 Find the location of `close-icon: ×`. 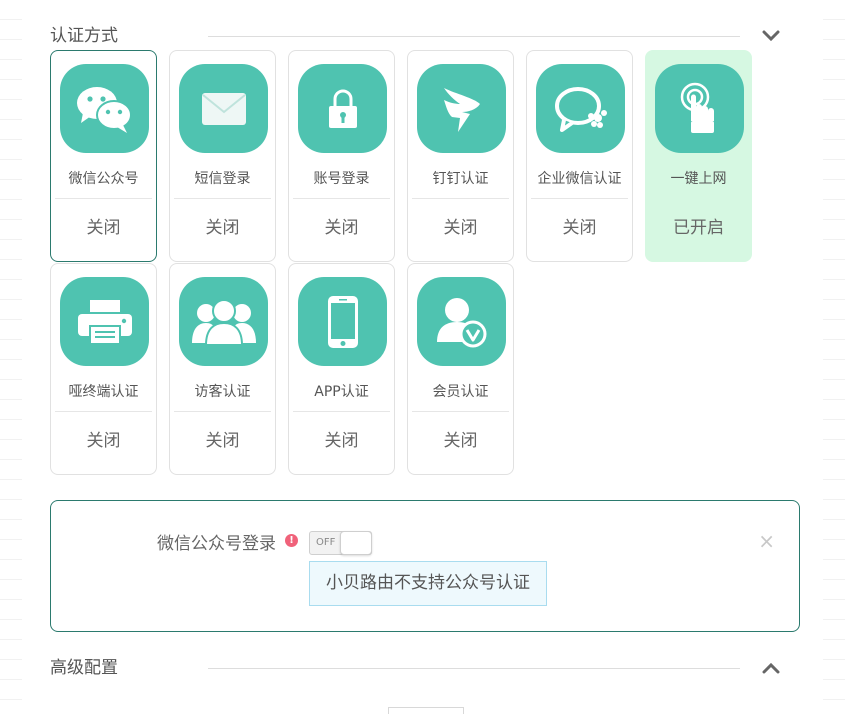

close-icon: × is located at coordinates (766, 541).